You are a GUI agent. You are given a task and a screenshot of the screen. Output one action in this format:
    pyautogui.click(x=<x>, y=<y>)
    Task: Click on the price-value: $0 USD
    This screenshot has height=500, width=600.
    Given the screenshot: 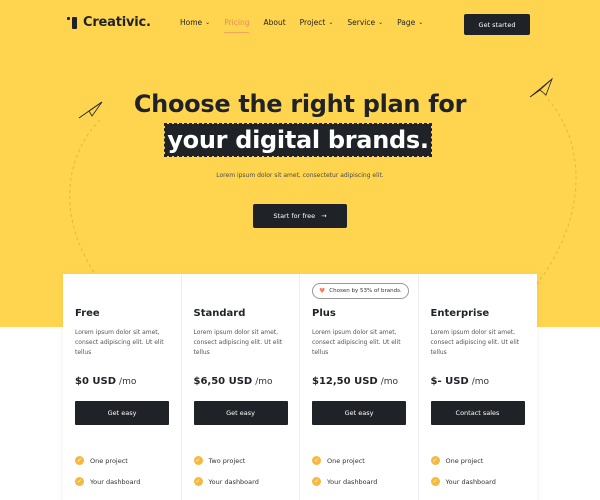 What is the action you would take?
    pyautogui.click(x=96, y=381)
    